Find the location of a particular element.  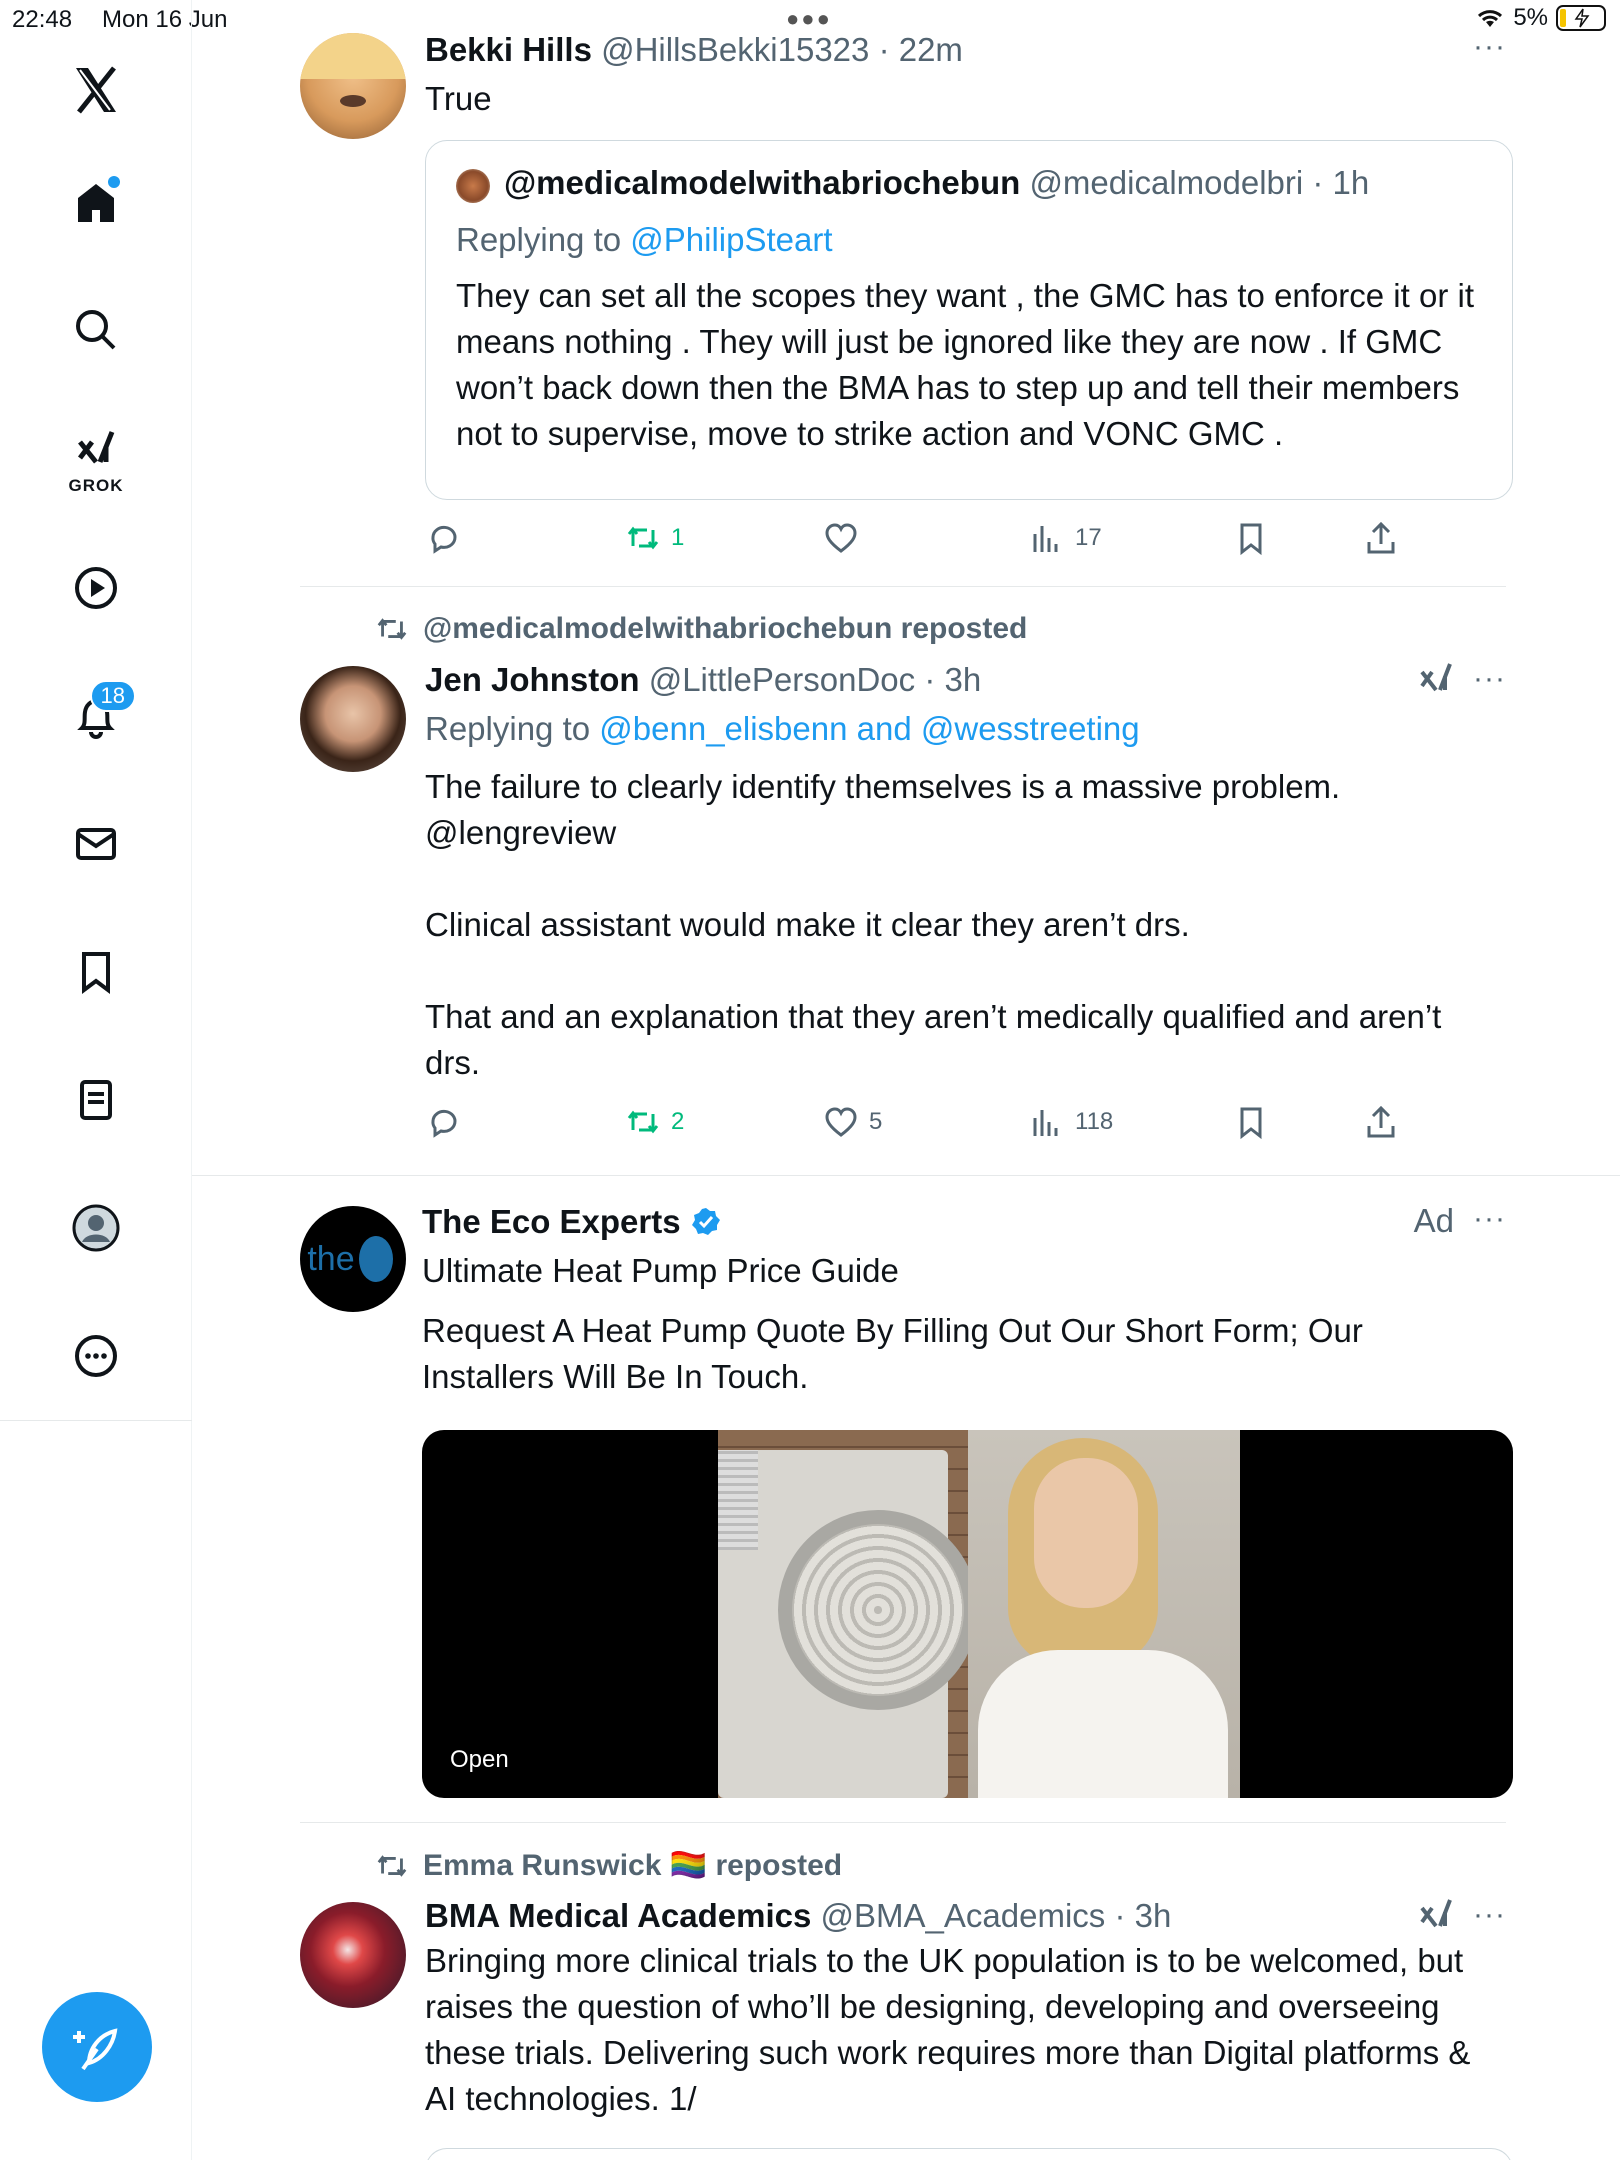

repost-count: 1 is located at coordinates (678, 537).